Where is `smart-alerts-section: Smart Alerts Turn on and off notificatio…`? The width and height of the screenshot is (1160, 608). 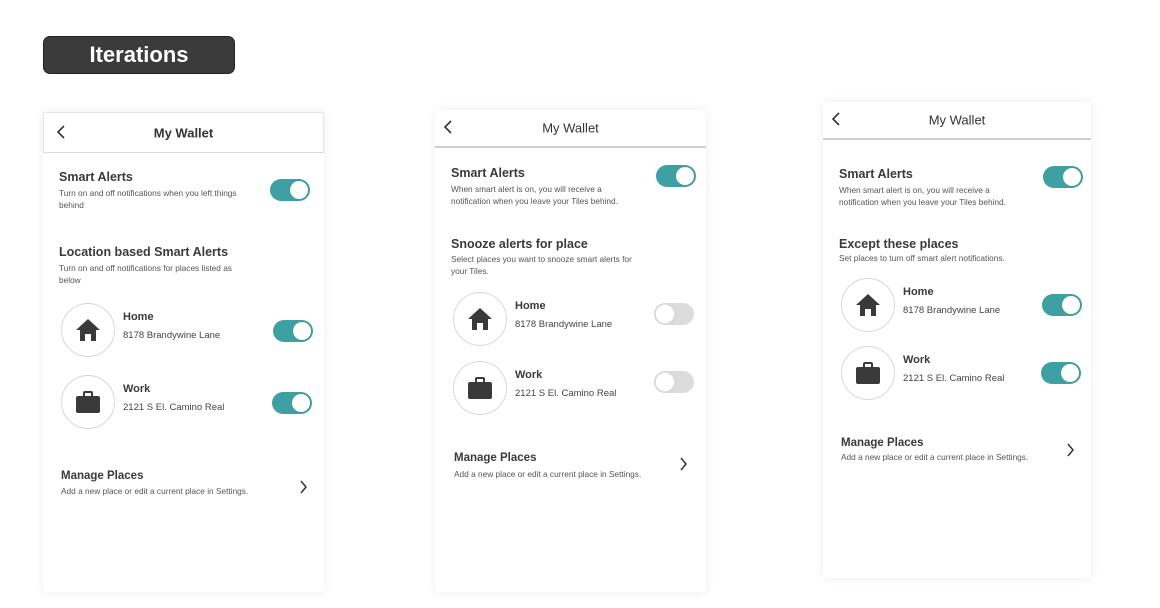
smart-alerts-section: Smart Alerts Turn on and off notificatio… is located at coordinates (154, 190).